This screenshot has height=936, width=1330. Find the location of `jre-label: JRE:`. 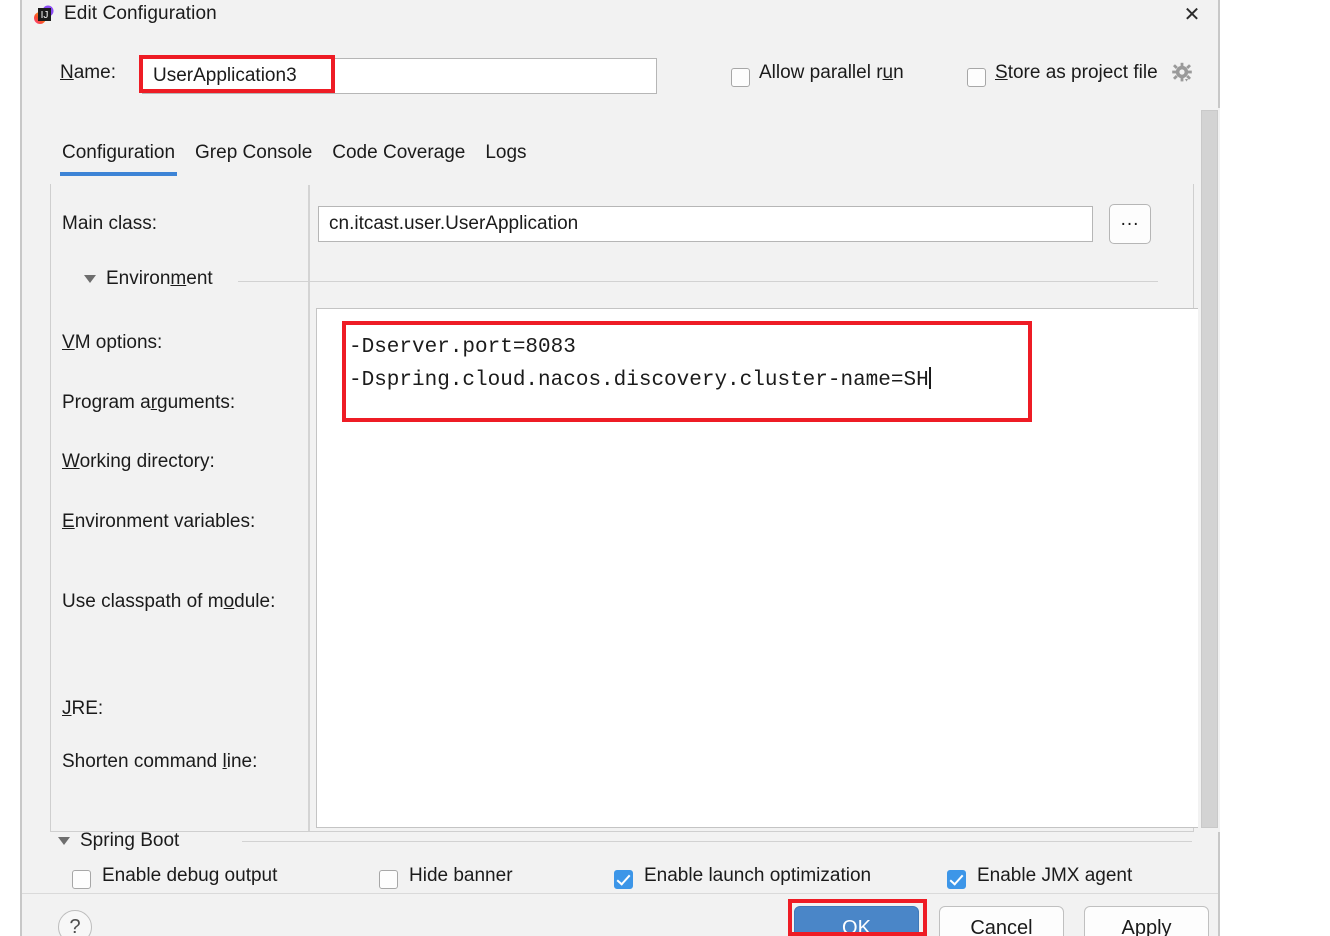

jre-label: JRE: is located at coordinates (83, 708).